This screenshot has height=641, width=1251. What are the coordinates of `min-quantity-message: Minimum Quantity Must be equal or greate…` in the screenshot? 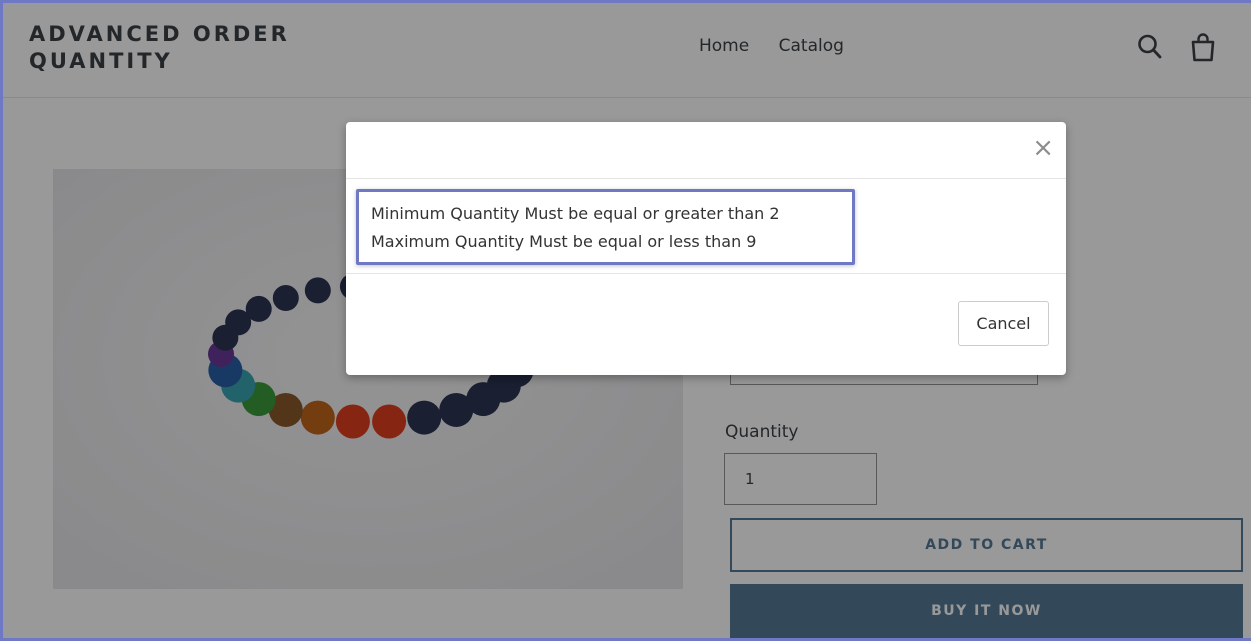 It's located at (575, 213).